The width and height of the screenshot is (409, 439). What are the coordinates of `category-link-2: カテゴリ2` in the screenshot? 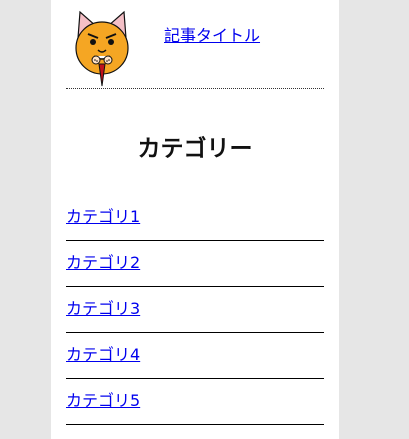 It's located at (103, 261).